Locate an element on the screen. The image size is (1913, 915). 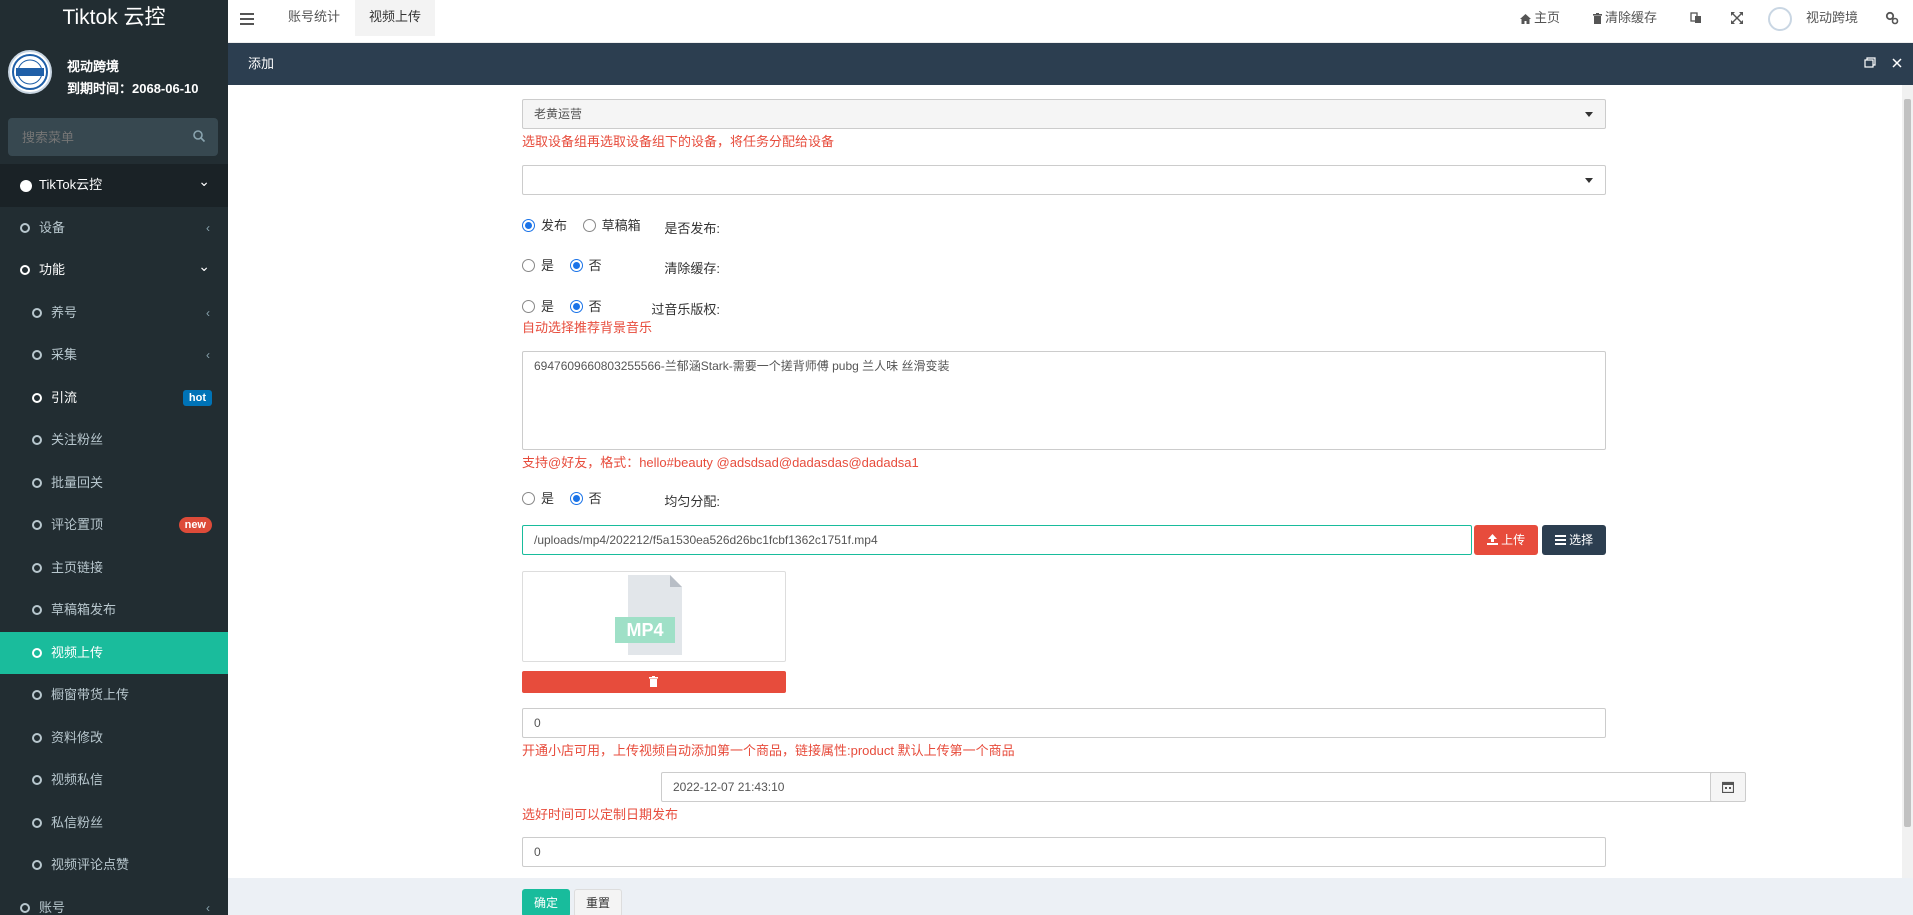
home-link: 主页 is located at coordinates (1540, 18).